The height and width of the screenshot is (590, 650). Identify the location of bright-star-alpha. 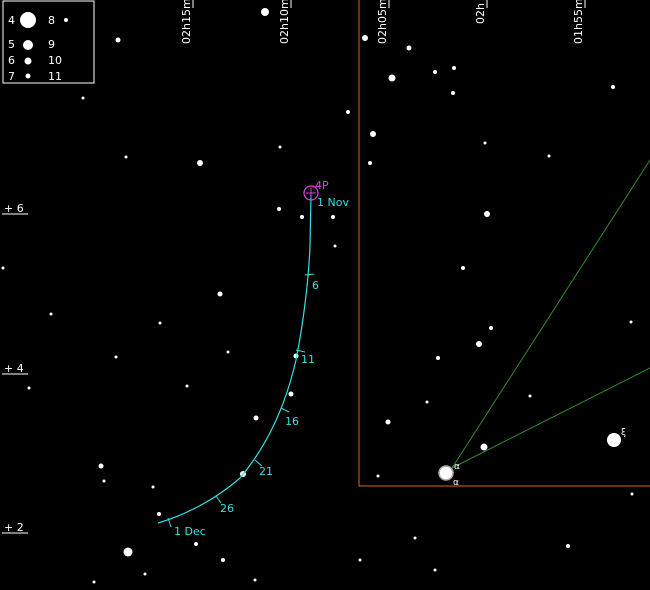
(446, 473).